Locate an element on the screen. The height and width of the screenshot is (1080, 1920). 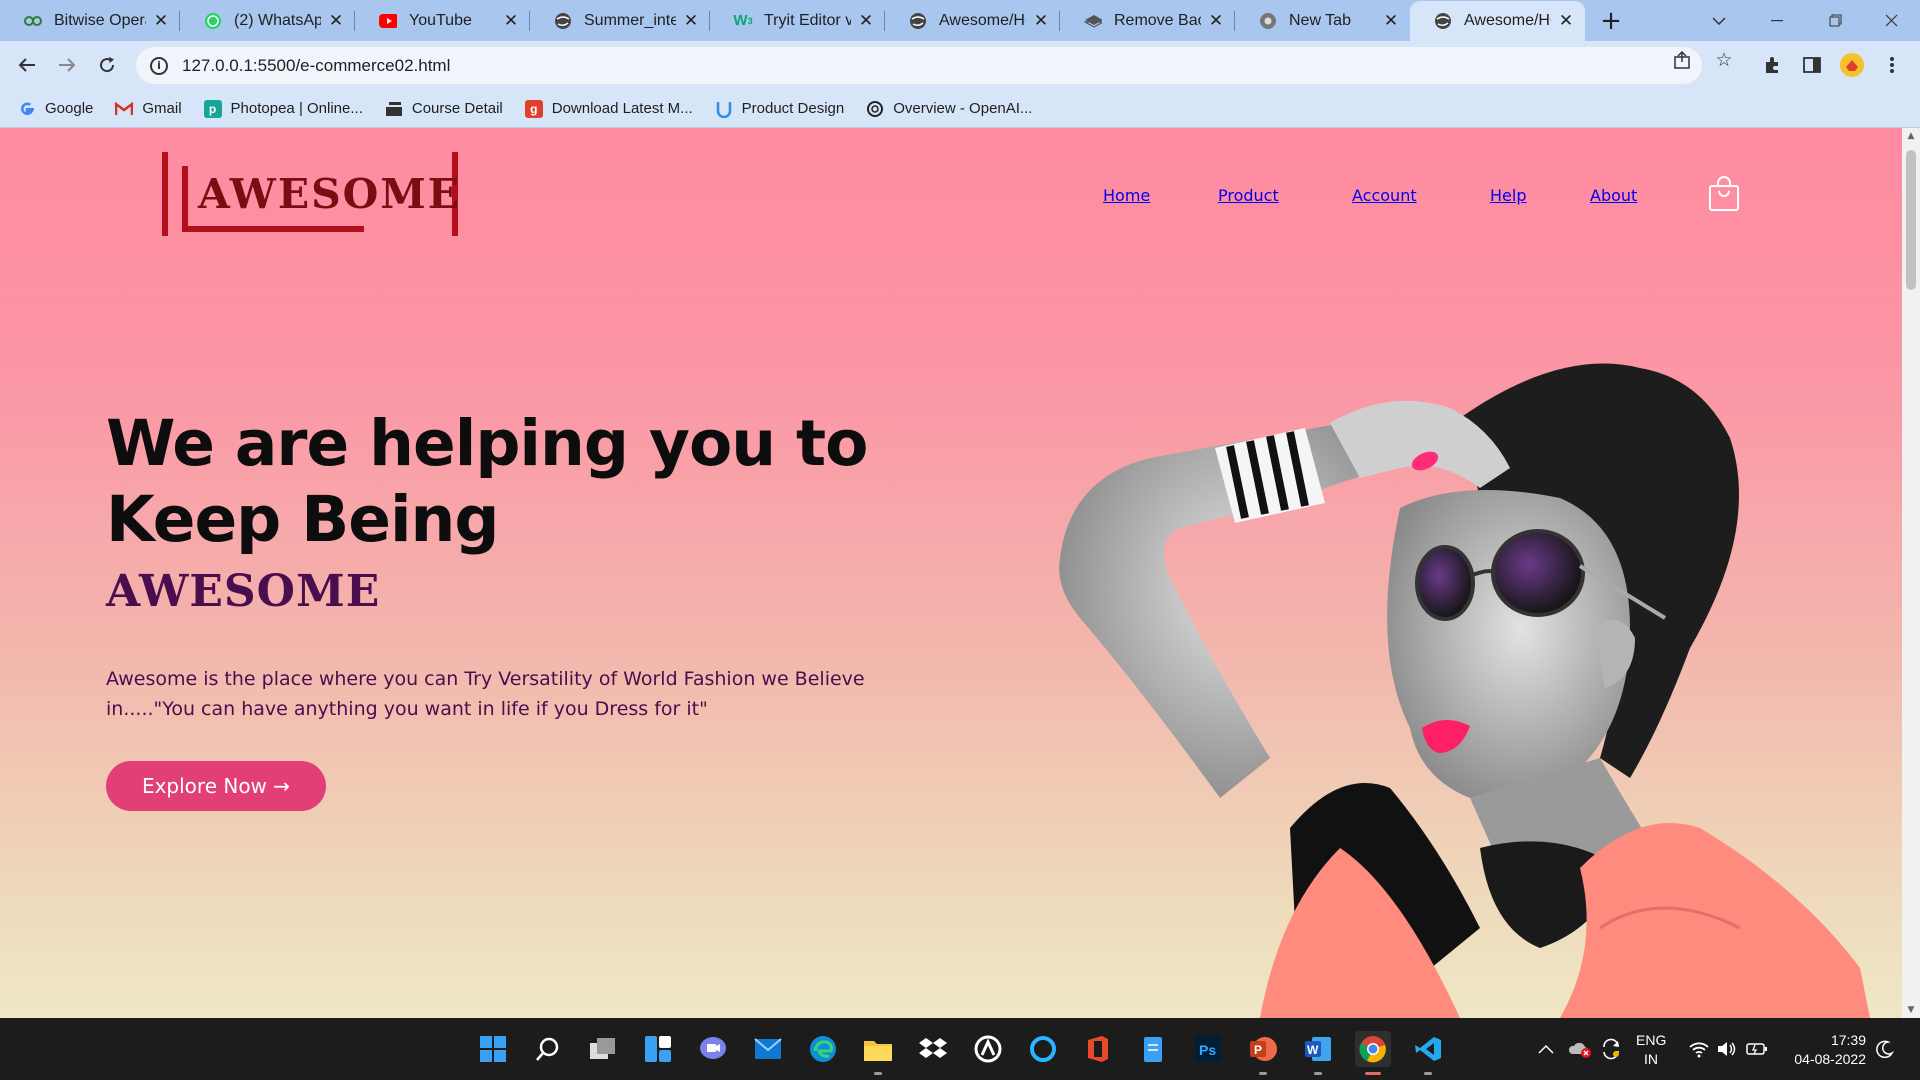
site-logo: AWESOME is located at coordinates (310, 194).